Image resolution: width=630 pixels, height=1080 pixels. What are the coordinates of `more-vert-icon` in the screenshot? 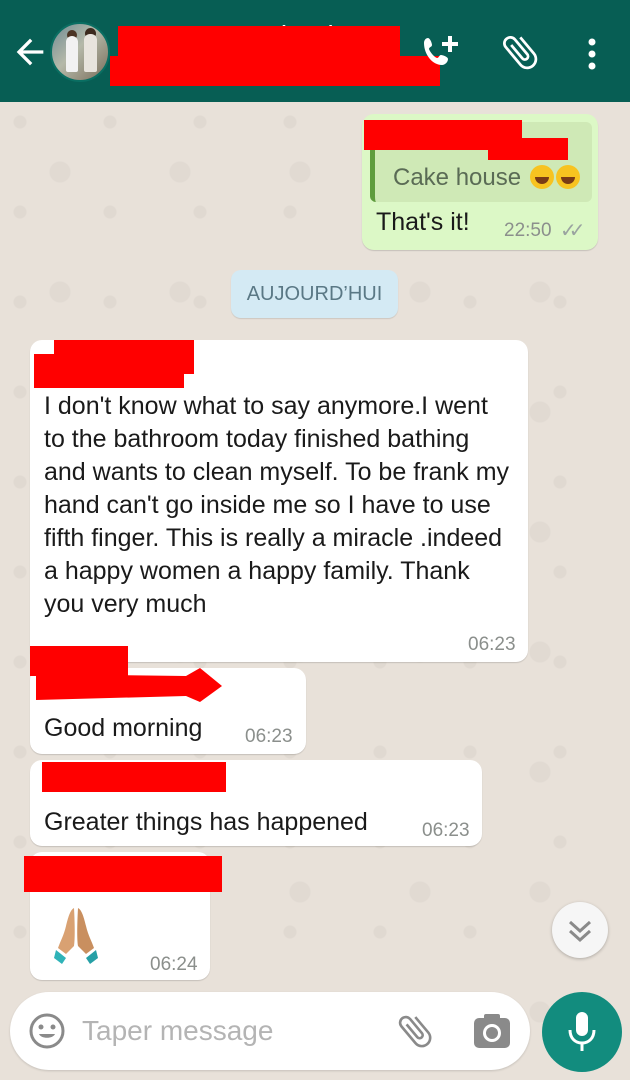 It's located at (592, 54).